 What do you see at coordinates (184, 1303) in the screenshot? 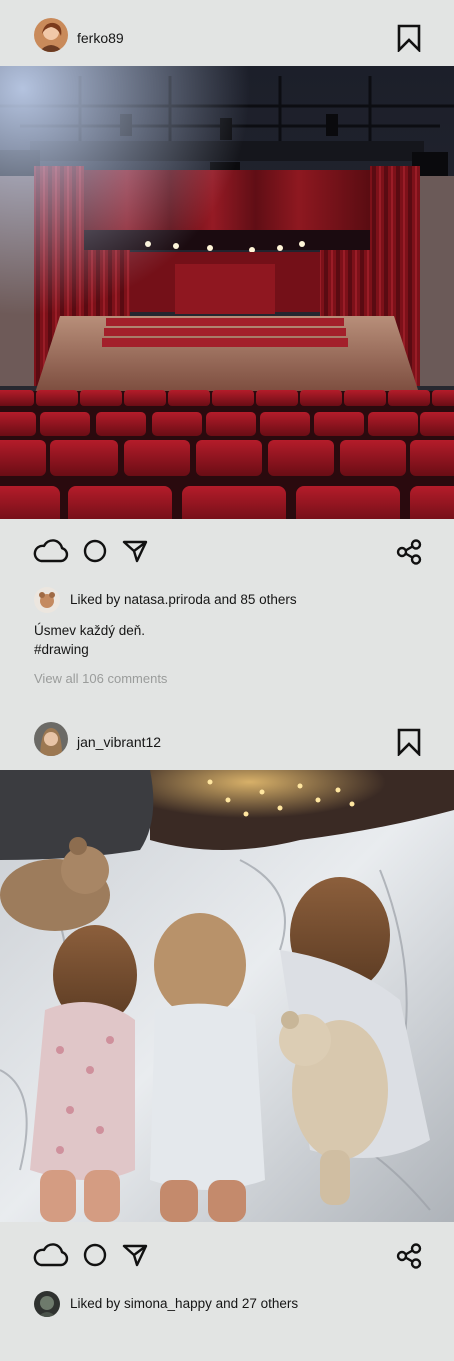
I see `likes-text: Liked by simona_happy and 27 others` at bounding box center [184, 1303].